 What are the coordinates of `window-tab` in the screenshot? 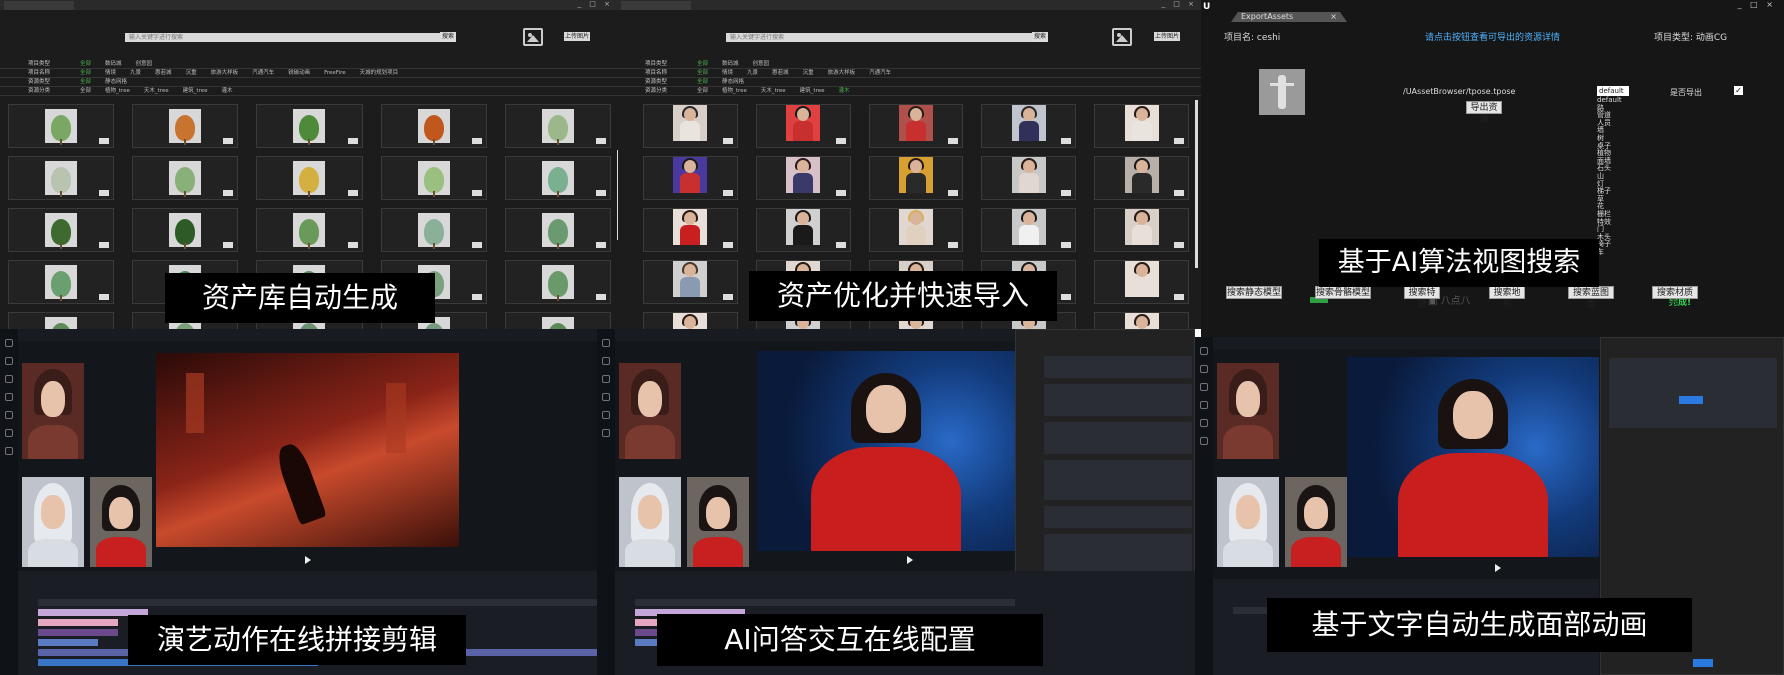 It's located at (656, 5).